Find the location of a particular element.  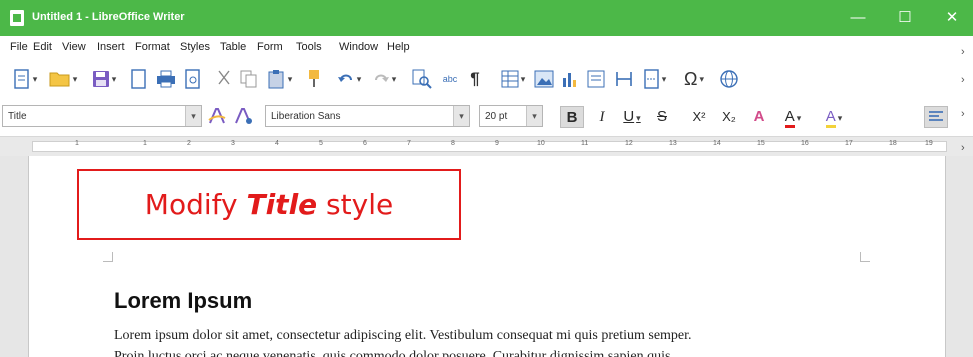

menu-format: Format is located at coordinates (152, 47).